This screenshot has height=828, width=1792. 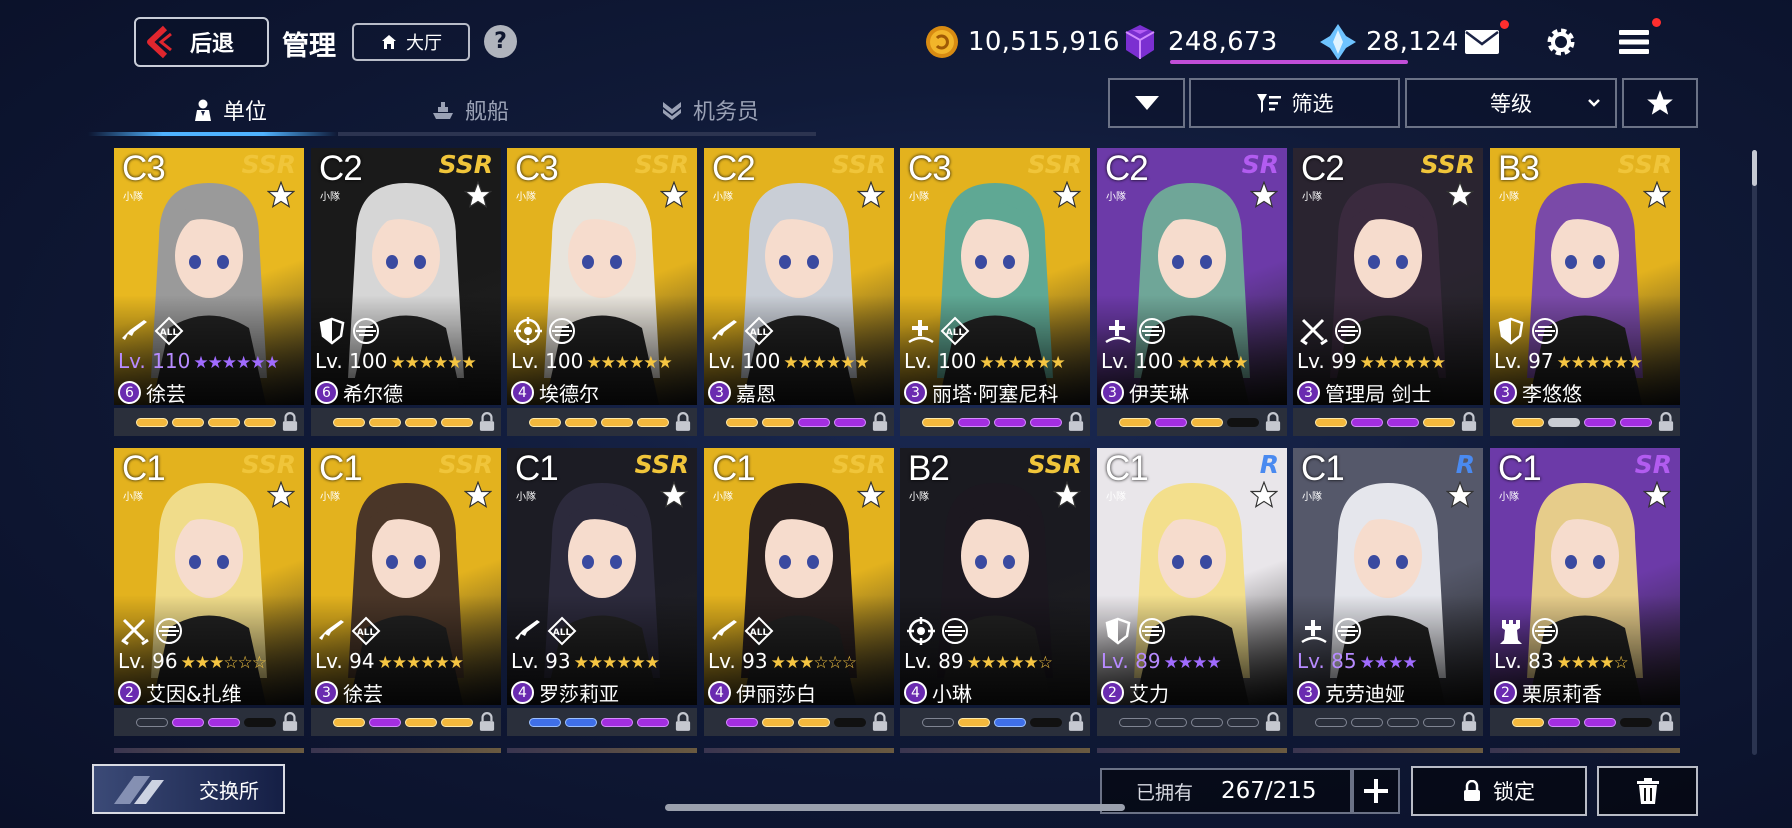 I want to click on favorite-filter-button, so click(x=1660, y=103).